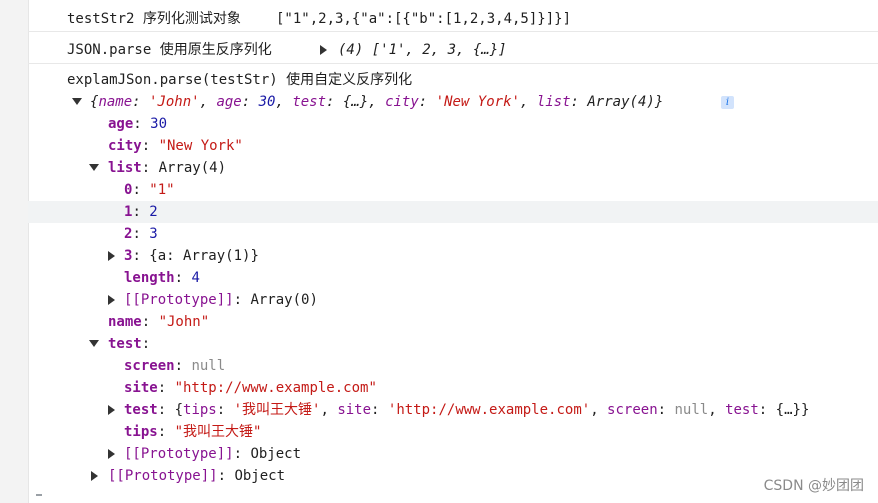 This screenshot has height=503, width=878. I want to click on list-item-3: 3: {a: Array(1)}, so click(453, 256).